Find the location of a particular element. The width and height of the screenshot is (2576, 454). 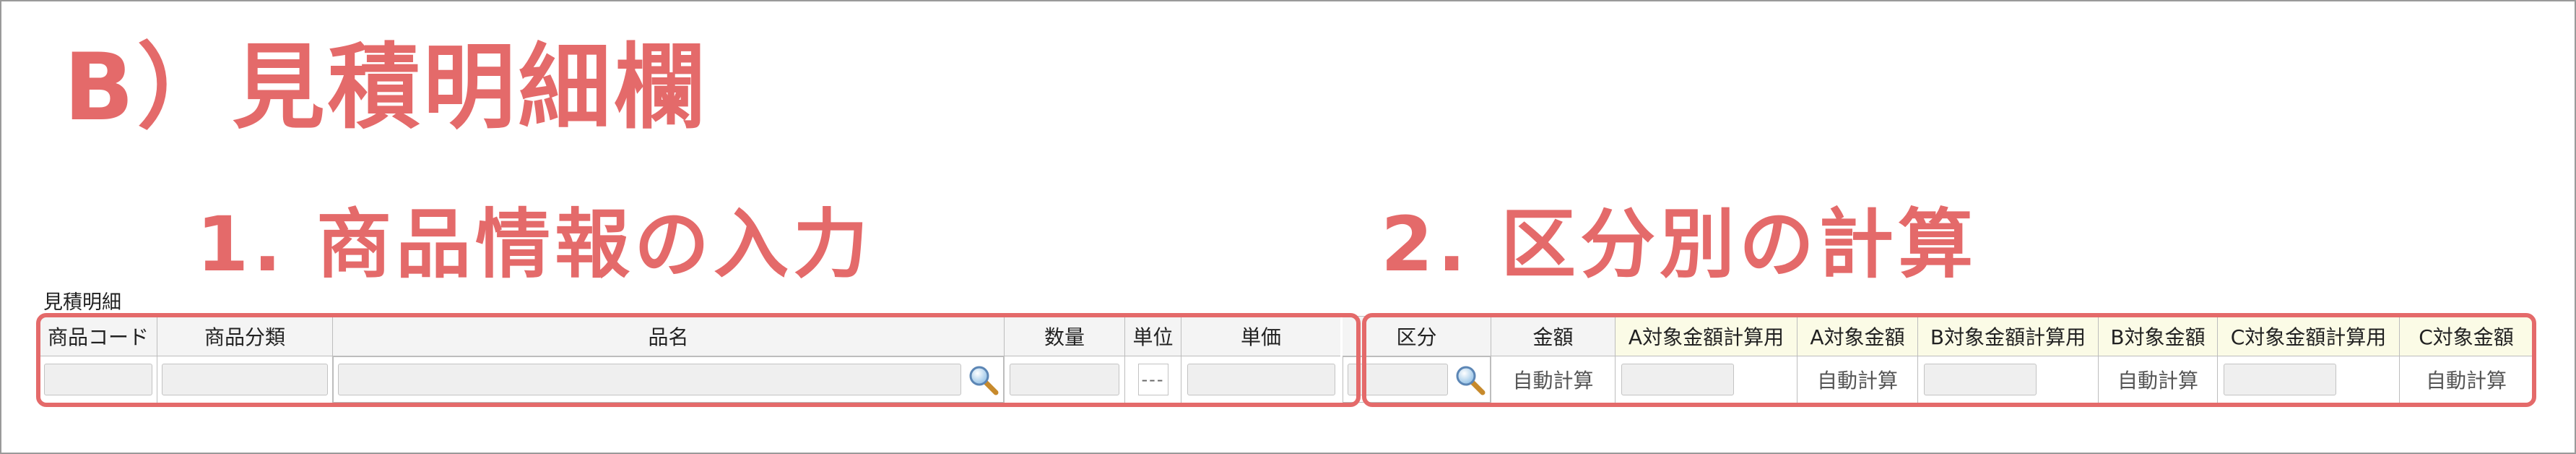

unit-price-cell is located at coordinates (1262, 379).